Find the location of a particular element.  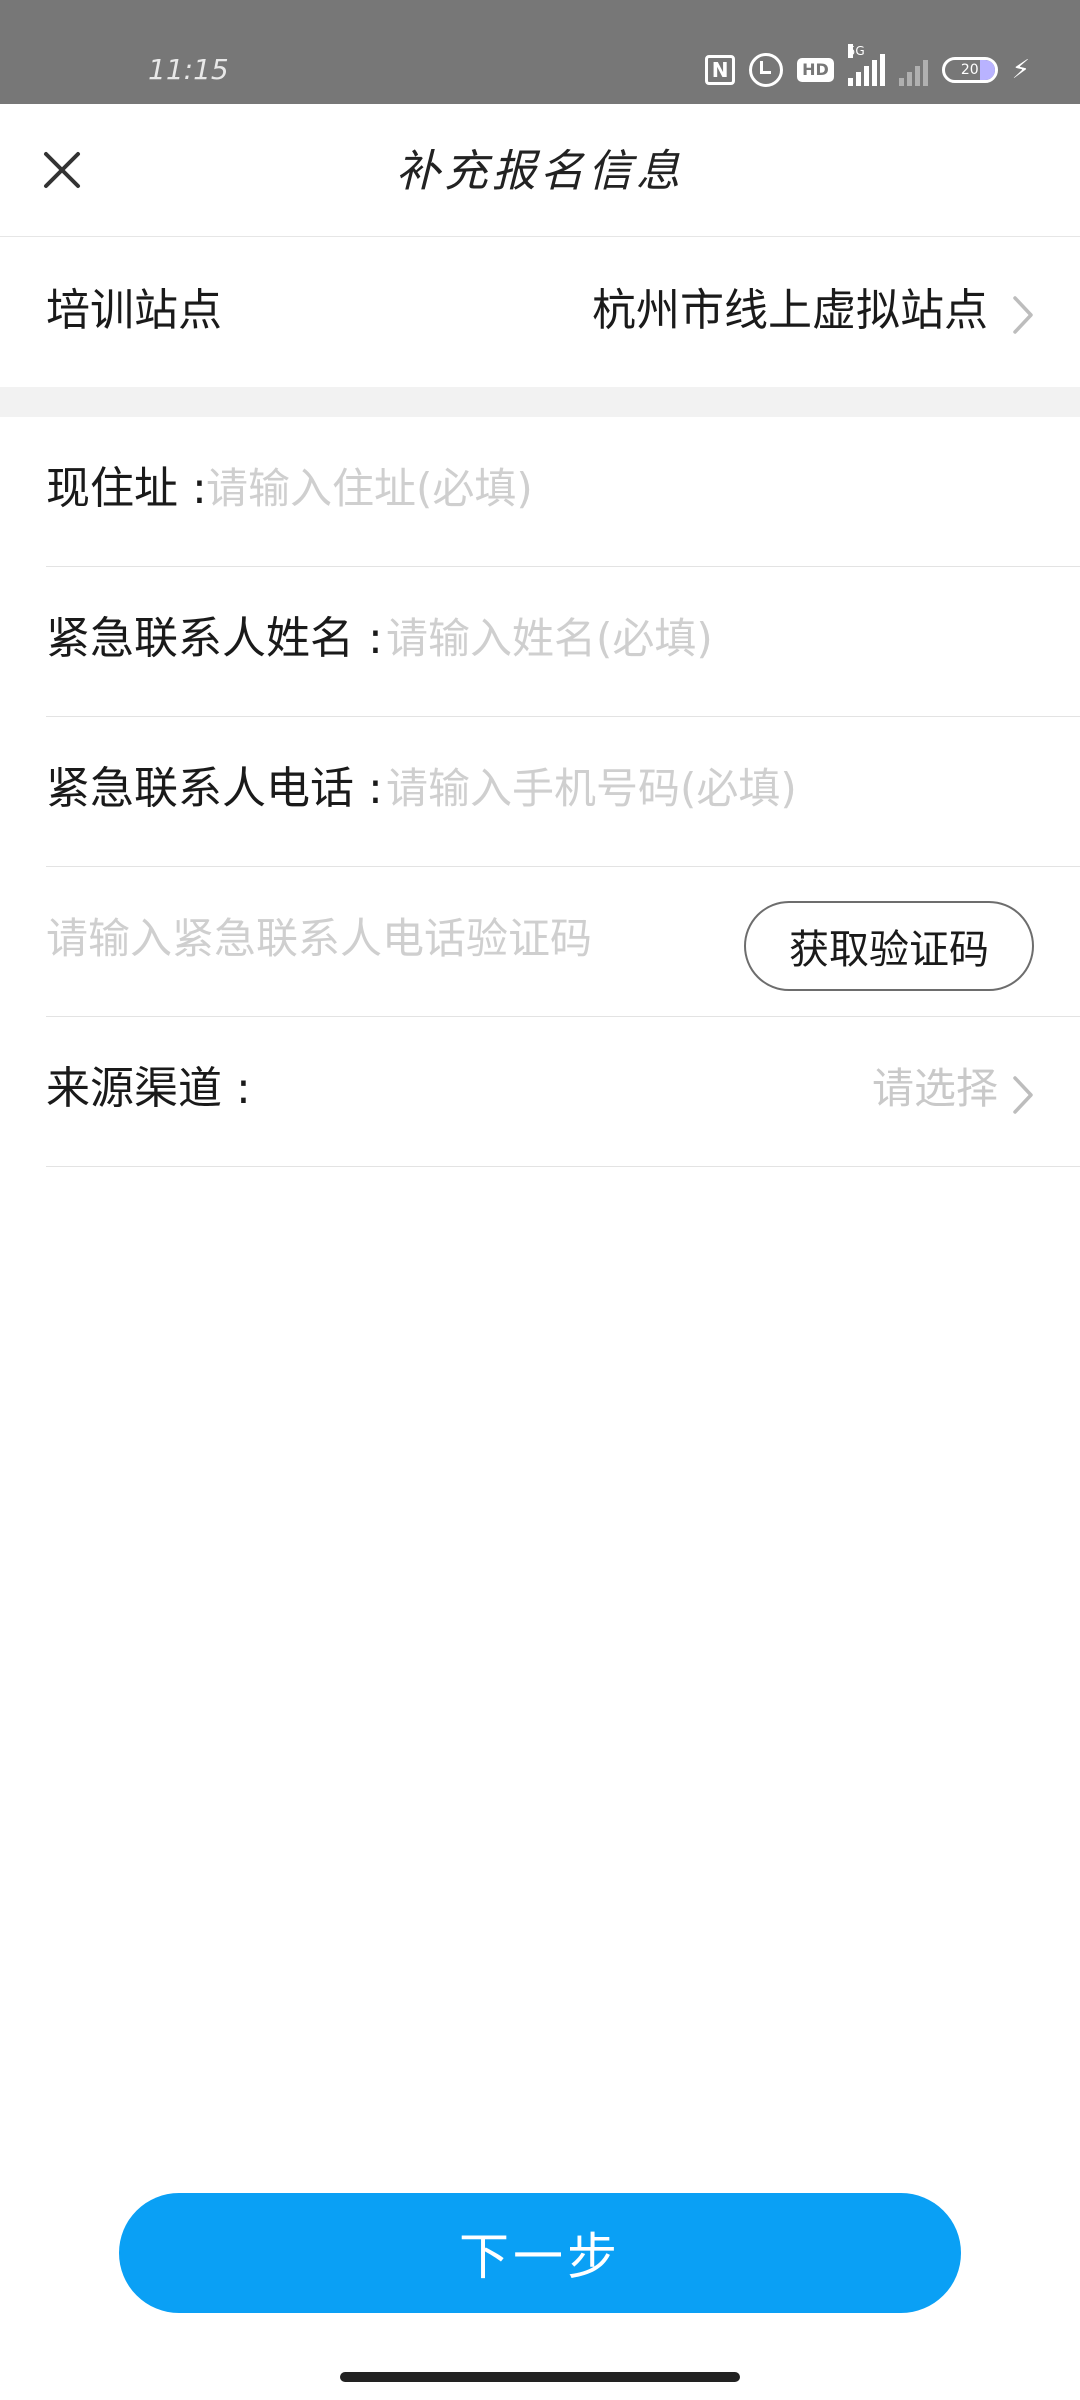

header: 补充报名信息 is located at coordinates (540, 170).